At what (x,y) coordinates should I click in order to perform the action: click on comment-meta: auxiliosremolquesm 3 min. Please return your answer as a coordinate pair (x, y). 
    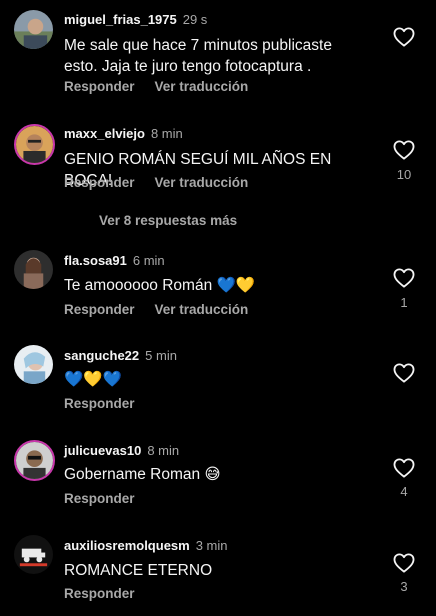
    Looking at the image, I should click on (146, 545).